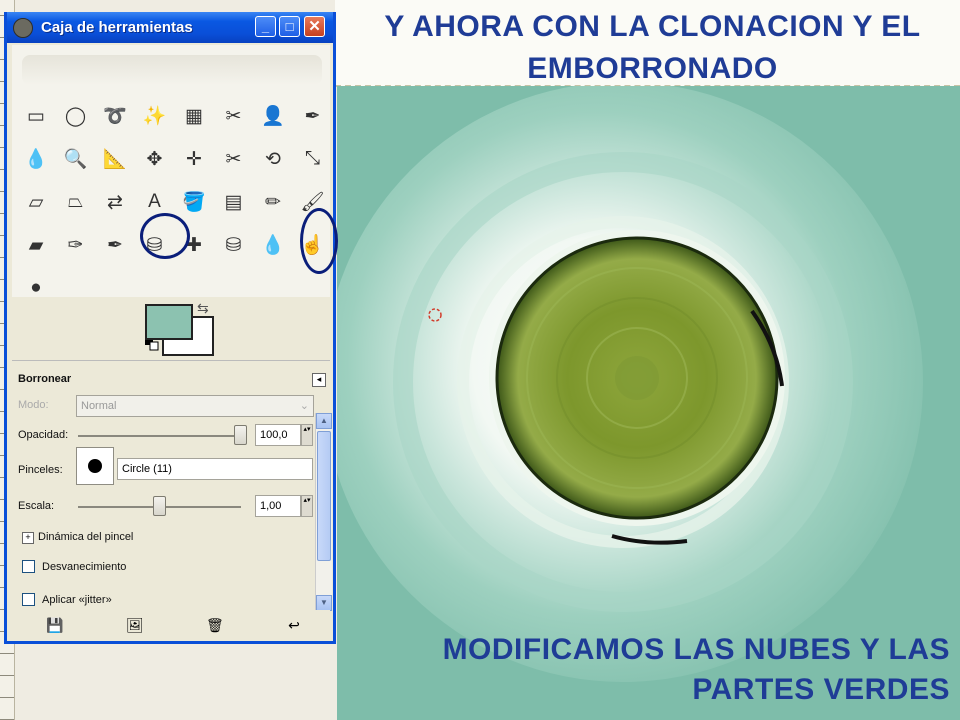 The width and height of the screenshot is (960, 720). What do you see at coordinates (76, 202) in the screenshot?
I see `perspective-icon: ⏢` at bounding box center [76, 202].